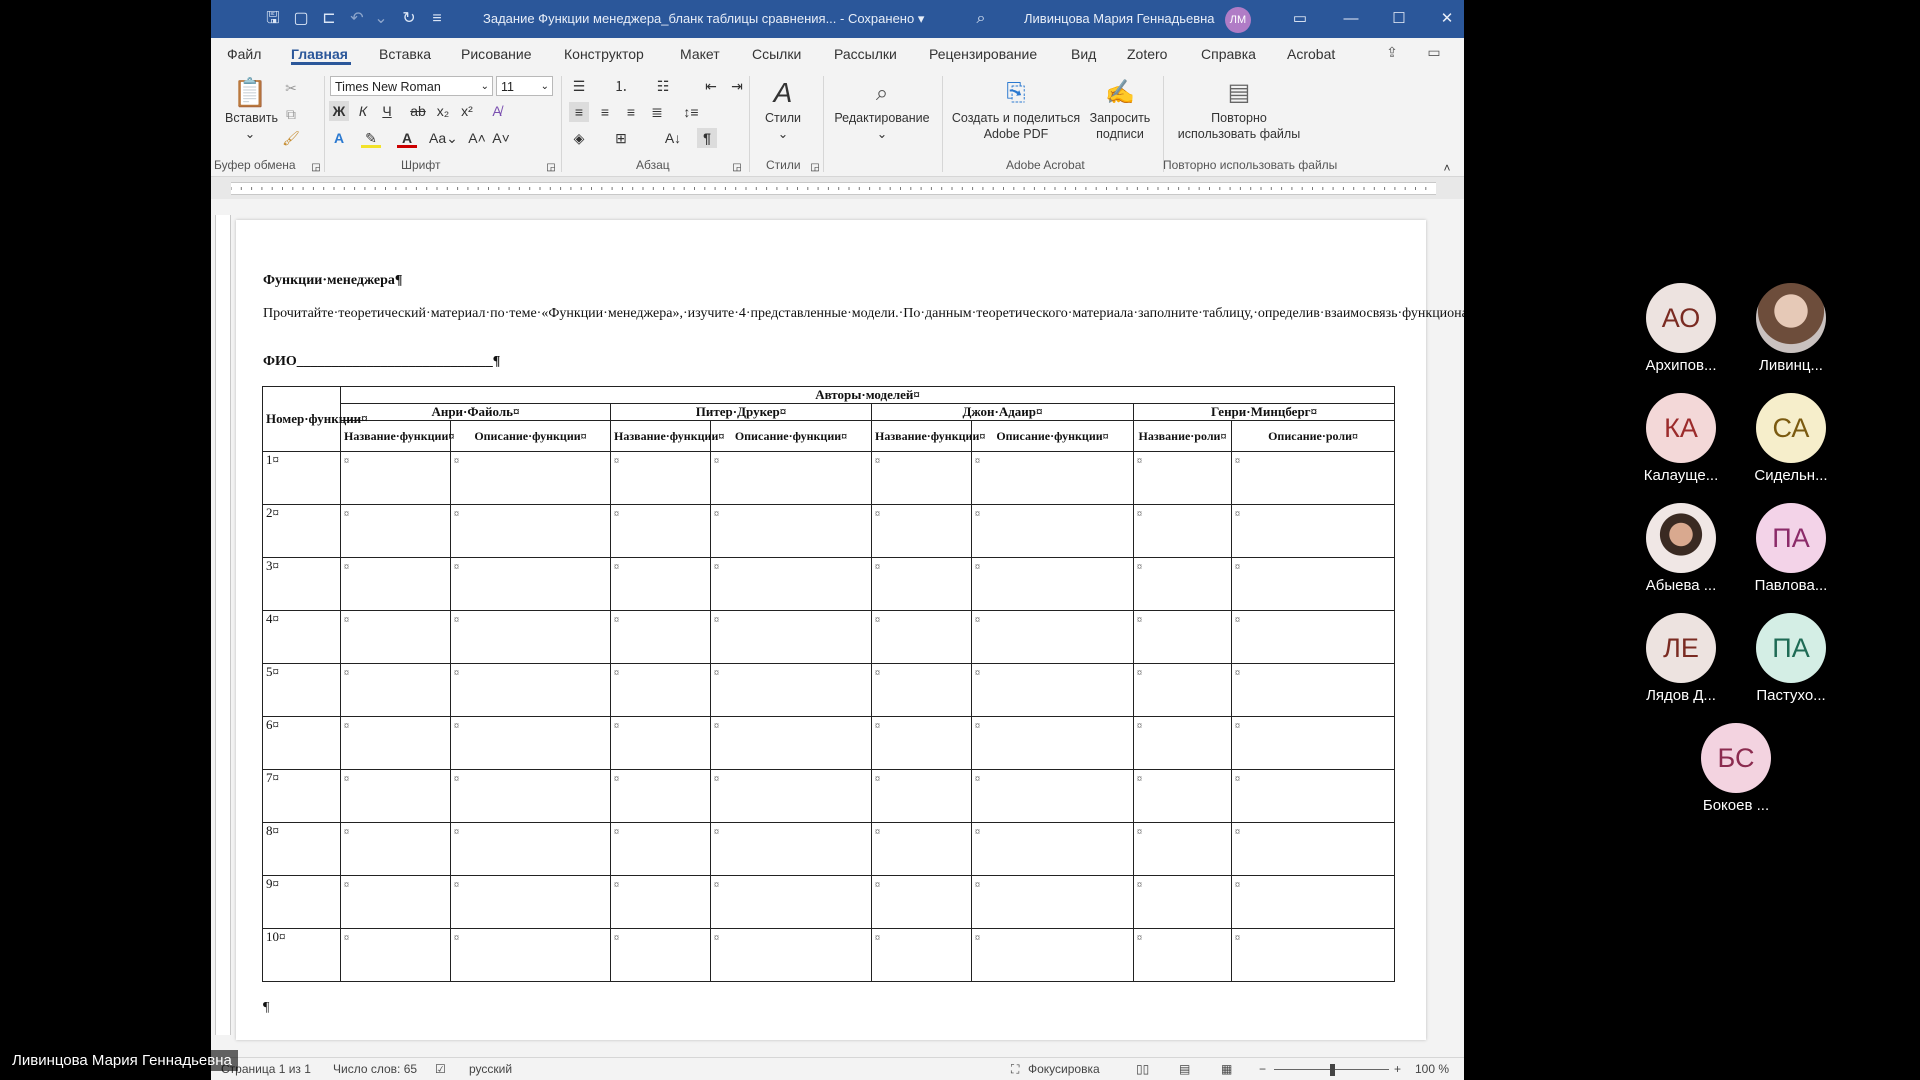 The image size is (1920, 1080). What do you see at coordinates (657, 112) in the screenshot?
I see `justify-icon: ≣` at bounding box center [657, 112].